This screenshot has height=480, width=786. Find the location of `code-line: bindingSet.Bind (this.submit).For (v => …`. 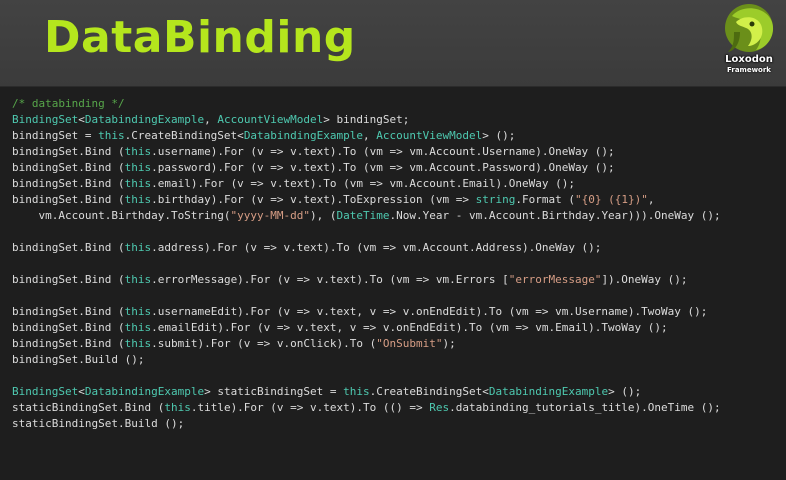

code-line: bindingSet.Bind (this.submit).For (v => … is located at coordinates (397, 344).